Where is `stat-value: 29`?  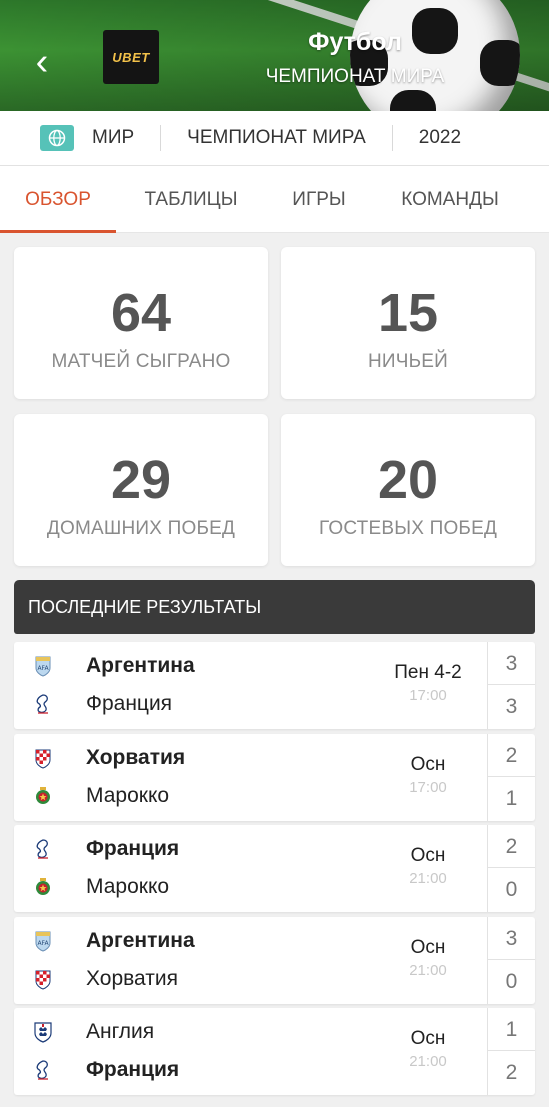 stat-value: 29 is located at coordinates (141, 480).